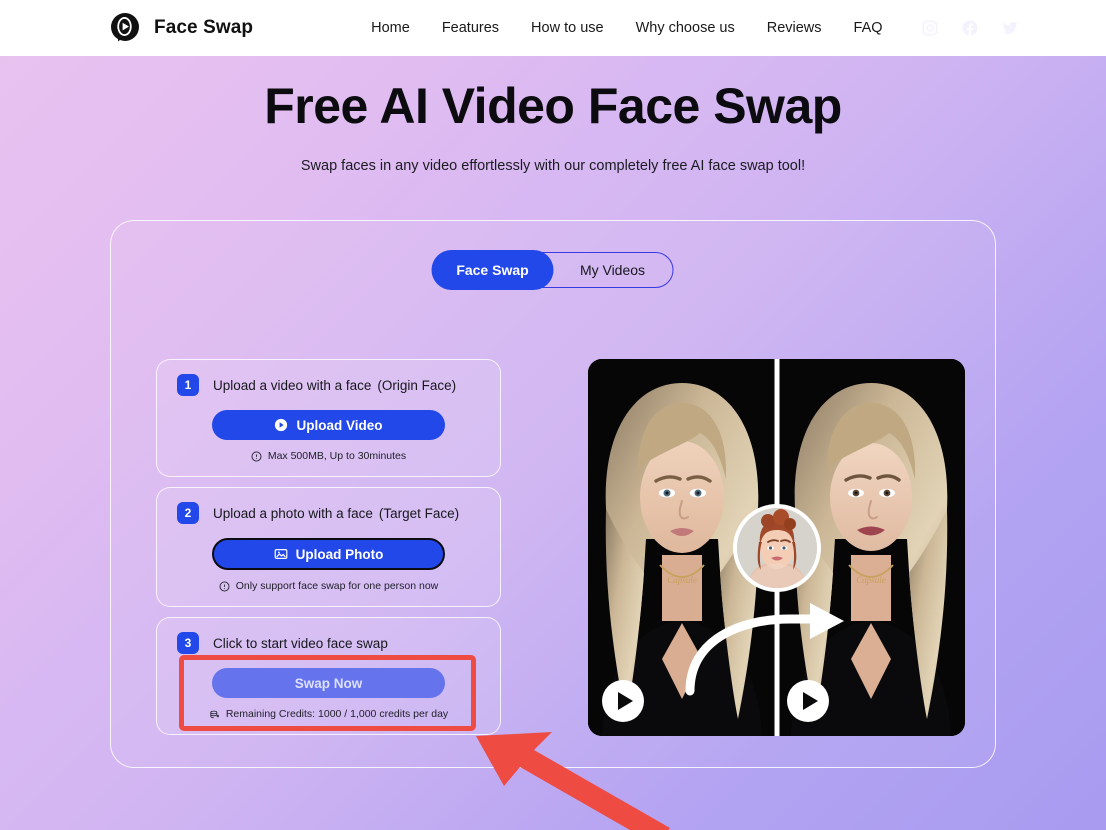 The image size is (1106, 830). I want to click on tab-my-videos: My Videos, so click(613, 270).